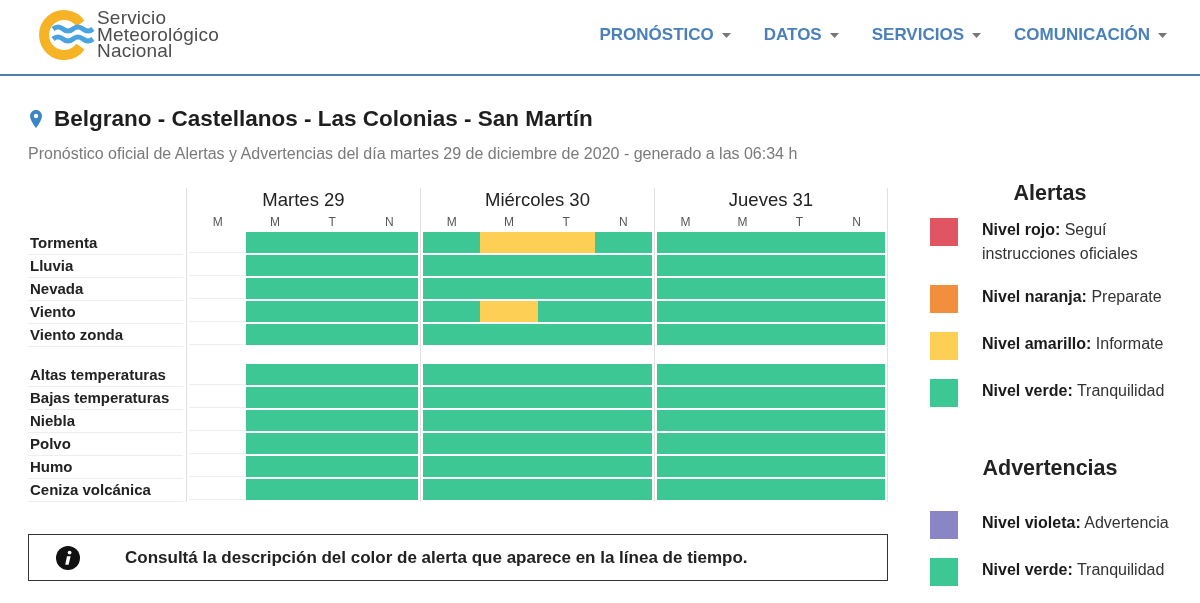  Describe the element at coordinates (1050, 468) in the screenshot. I see `legend-title: Advertencias` at that location.